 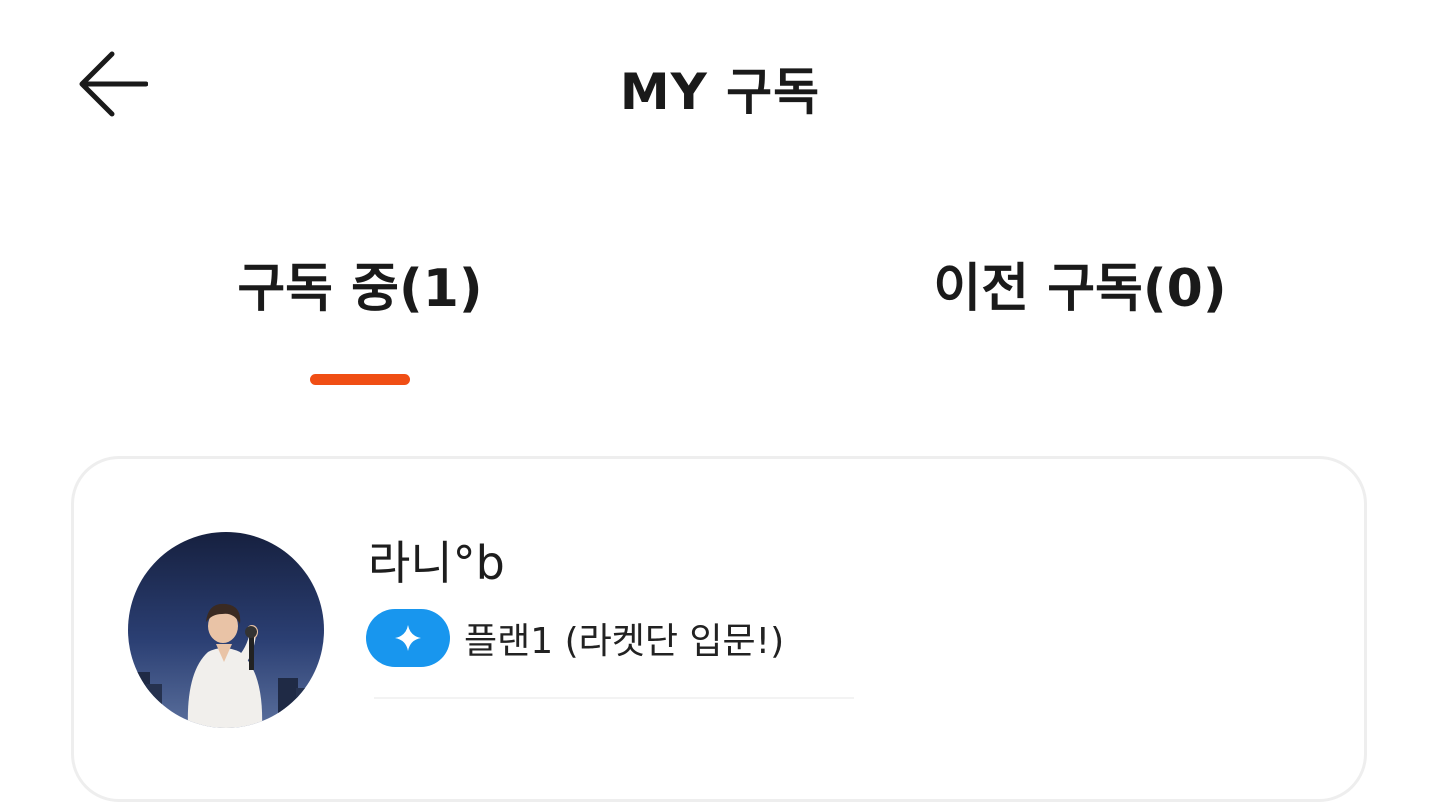 I want to click on plan-row: 플랜1 (라켓단 입문!), so click(x=575, y=638).